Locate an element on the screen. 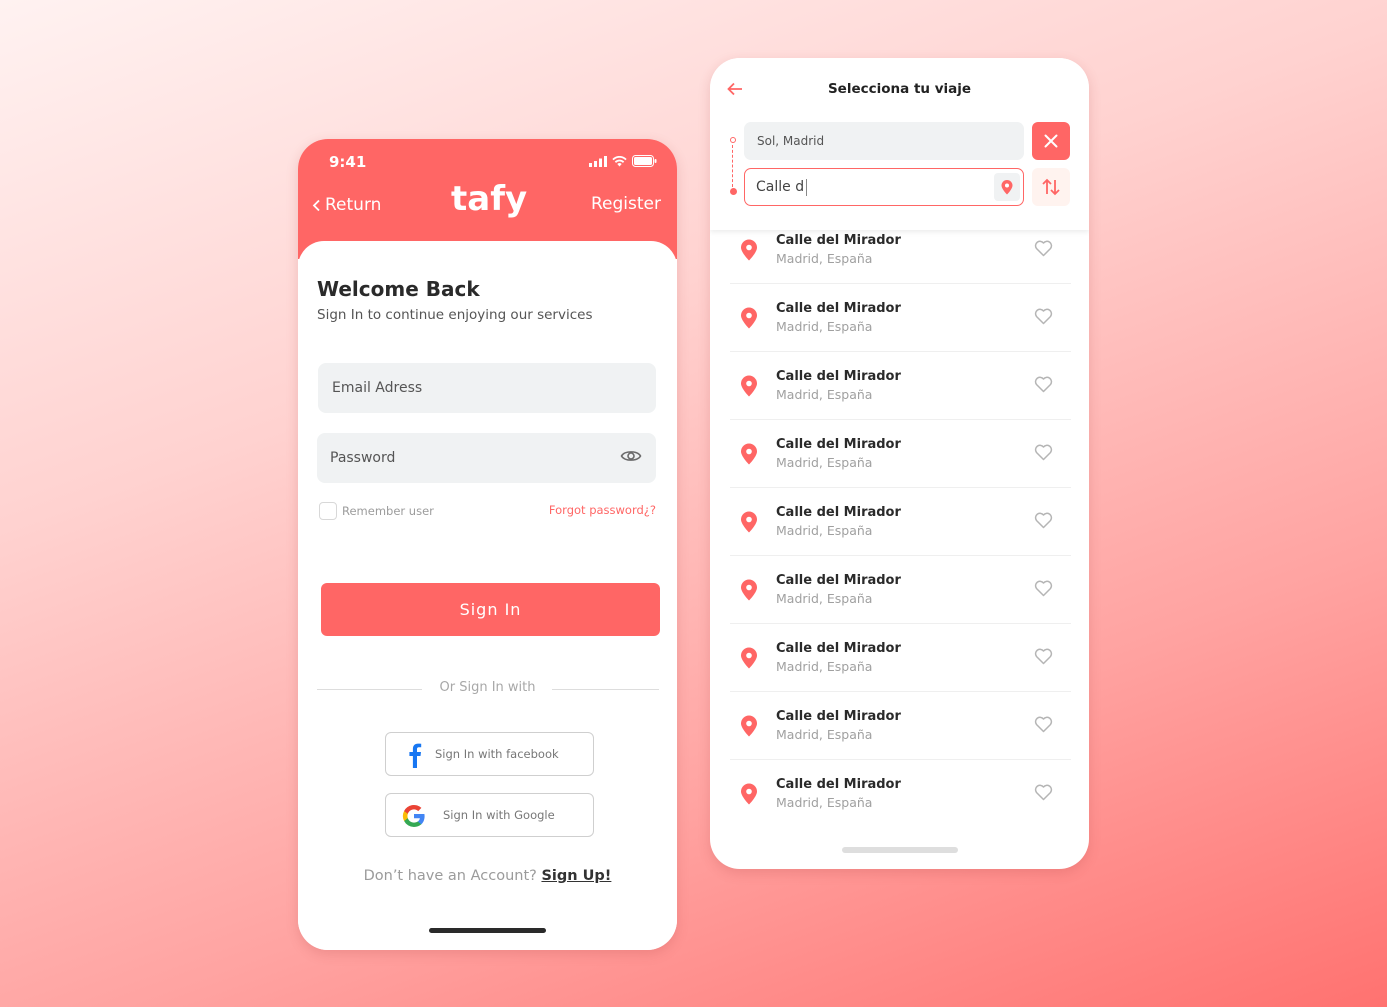  origin-value: Sol, Madrid is located at coordinates (791, 141).